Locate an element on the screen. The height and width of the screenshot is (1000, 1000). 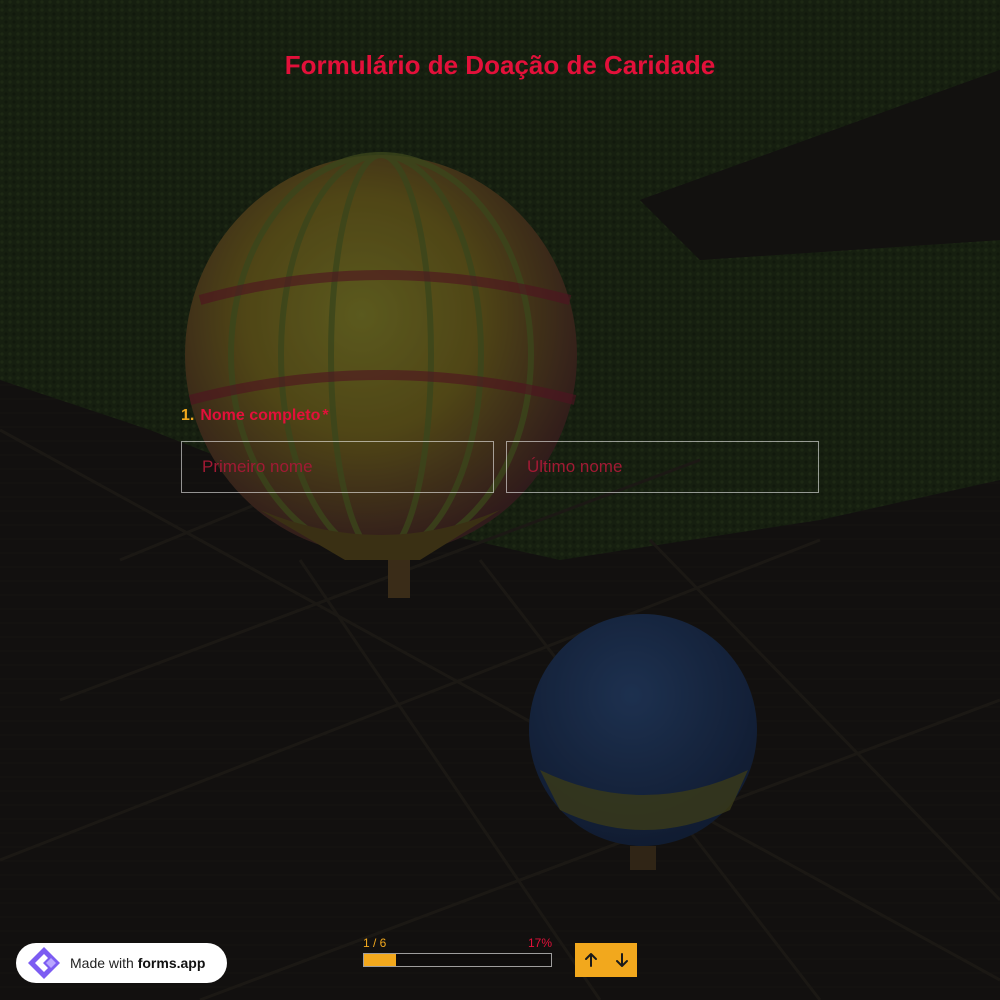
made-with-forms-app-badge: Made with forms.app is located at coordinates (121, 963).